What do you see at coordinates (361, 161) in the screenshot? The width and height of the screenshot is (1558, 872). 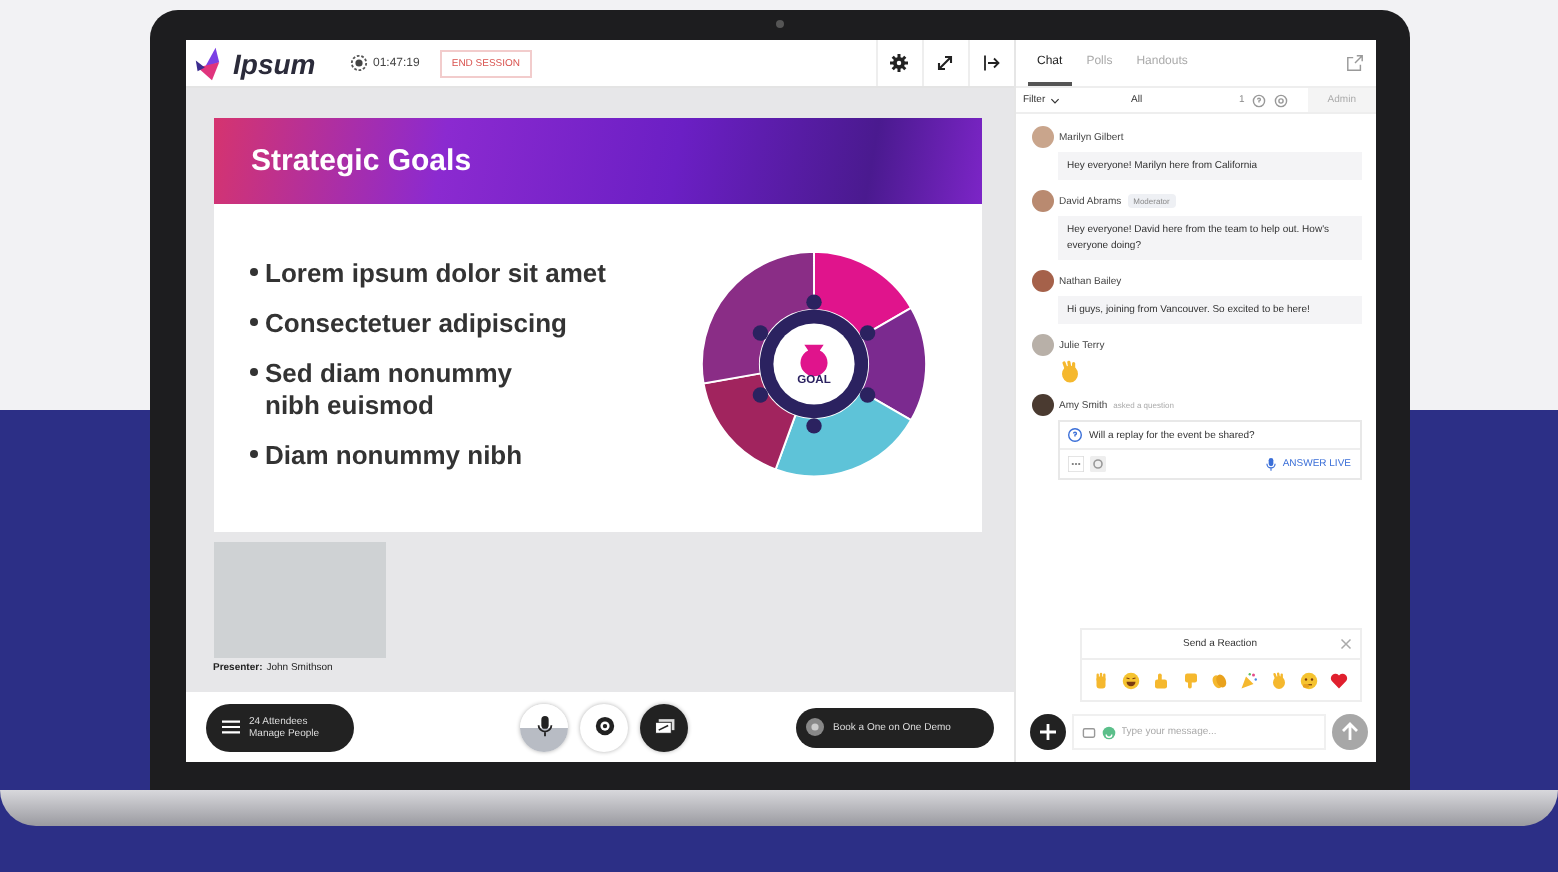 I see `slide-title: Strategic Goals` at bounding box center [361, 161].